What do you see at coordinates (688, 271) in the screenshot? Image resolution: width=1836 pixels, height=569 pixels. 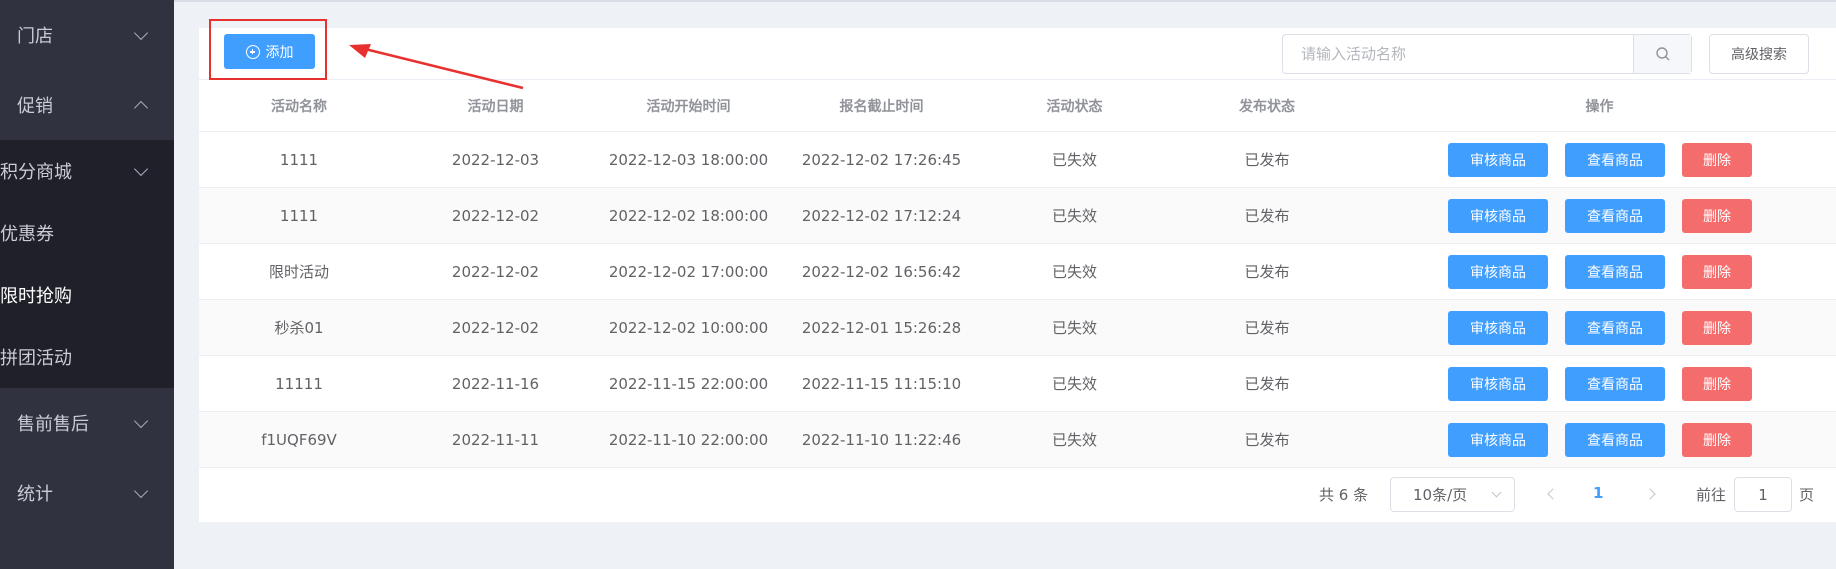 I see `cell-start: 2022-12-02 17:00:00` at bounding box center [688, 271].